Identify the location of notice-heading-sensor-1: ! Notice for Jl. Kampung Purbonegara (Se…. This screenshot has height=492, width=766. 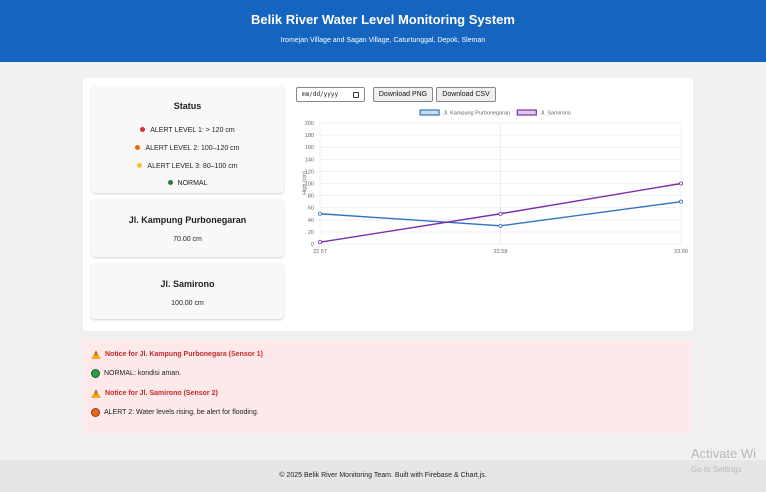
(177, 354).